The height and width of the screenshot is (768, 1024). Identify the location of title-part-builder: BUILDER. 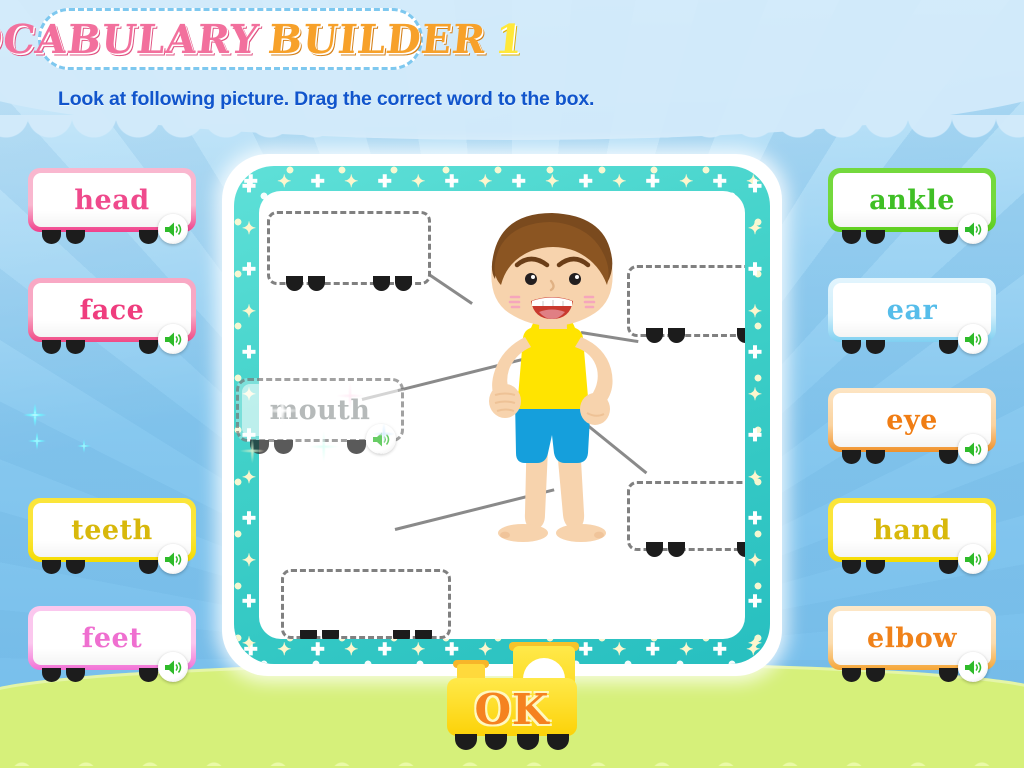
(377, 39).